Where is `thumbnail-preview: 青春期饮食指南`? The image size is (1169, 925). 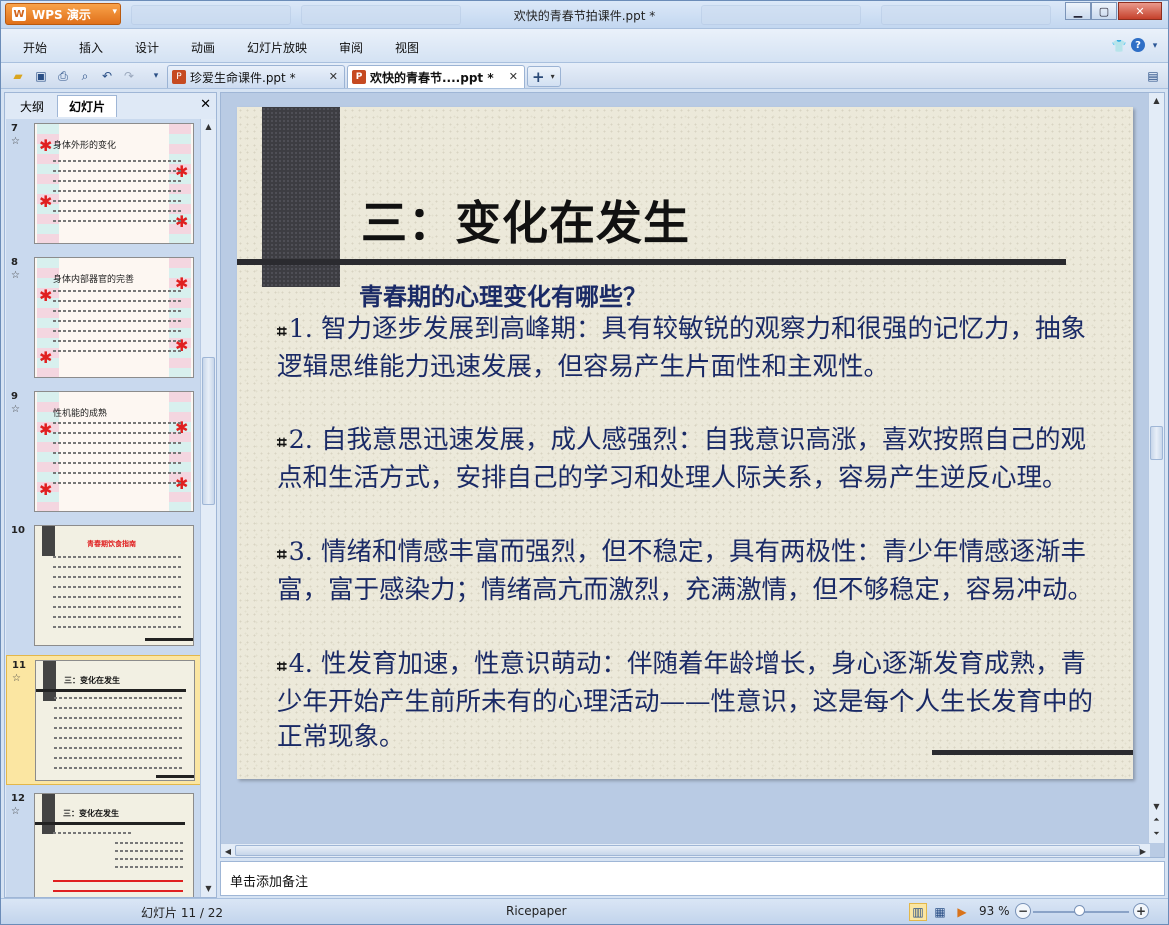 thumbnail-preview: 青春期饮食指南 is located at coordinates (114, 585).